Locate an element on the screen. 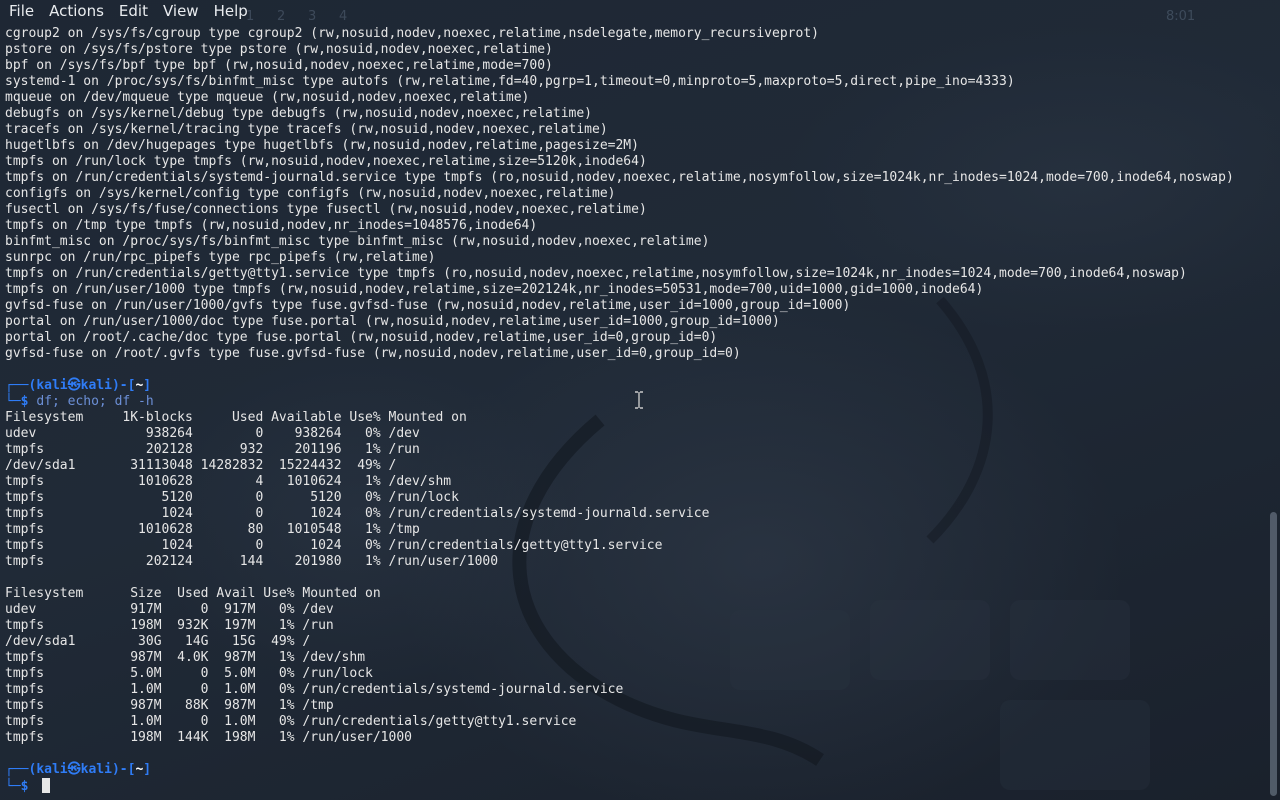  df-h-output-line: /dev/sda1 30G 14G 15G 49% / is located at coordinates (158, 641).